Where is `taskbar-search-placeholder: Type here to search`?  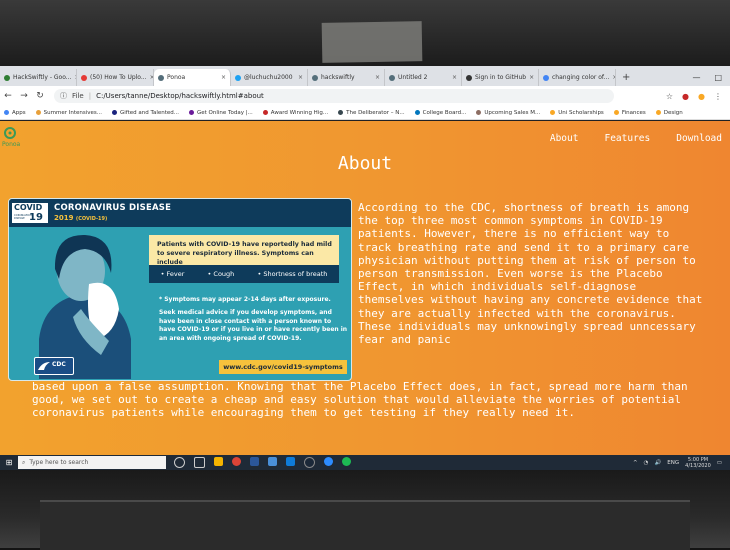 taskbar-search-placeholder: Type here to search is located at coordinates (59, 462).